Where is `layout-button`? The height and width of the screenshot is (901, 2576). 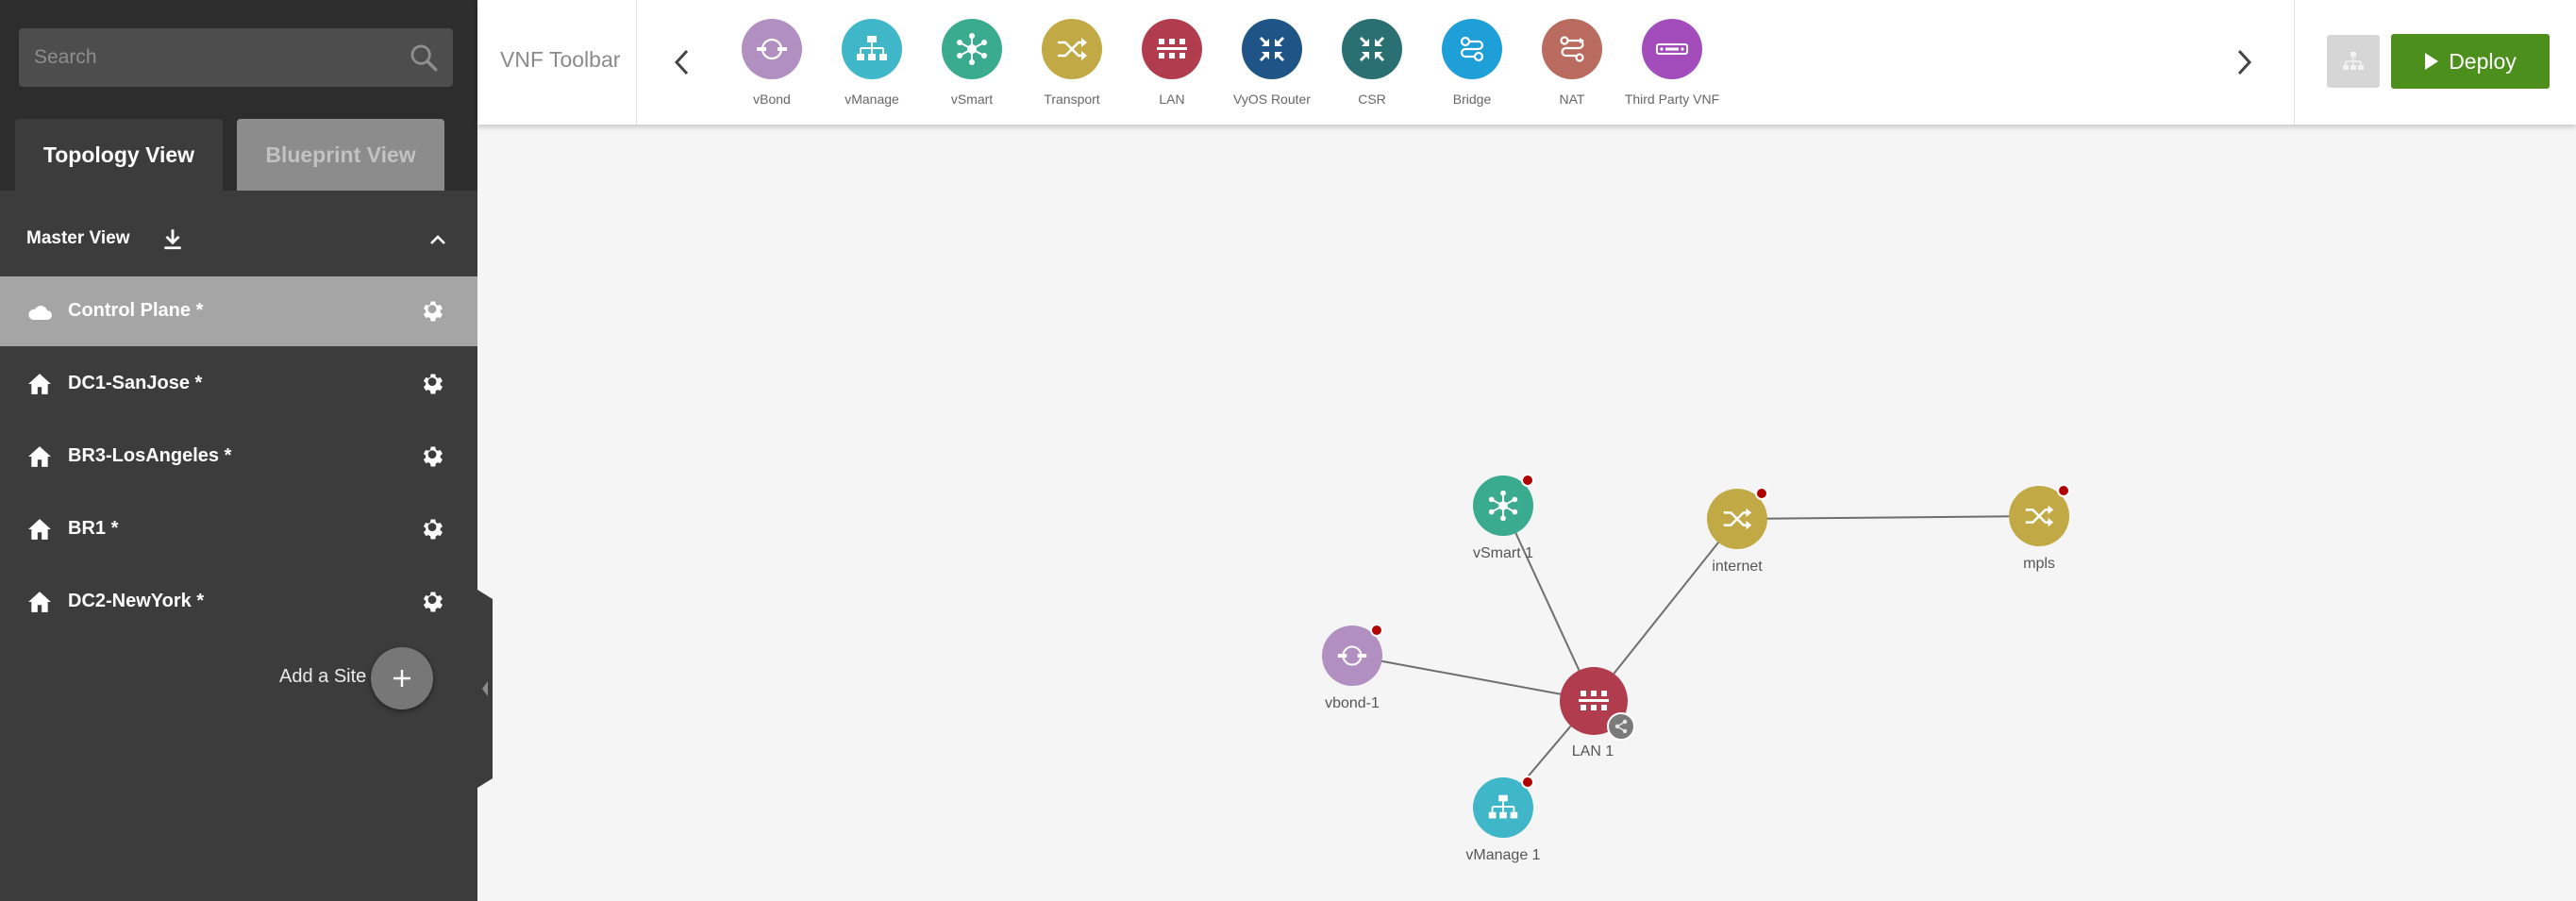 layout-button is located at coordinates (2353, 61).